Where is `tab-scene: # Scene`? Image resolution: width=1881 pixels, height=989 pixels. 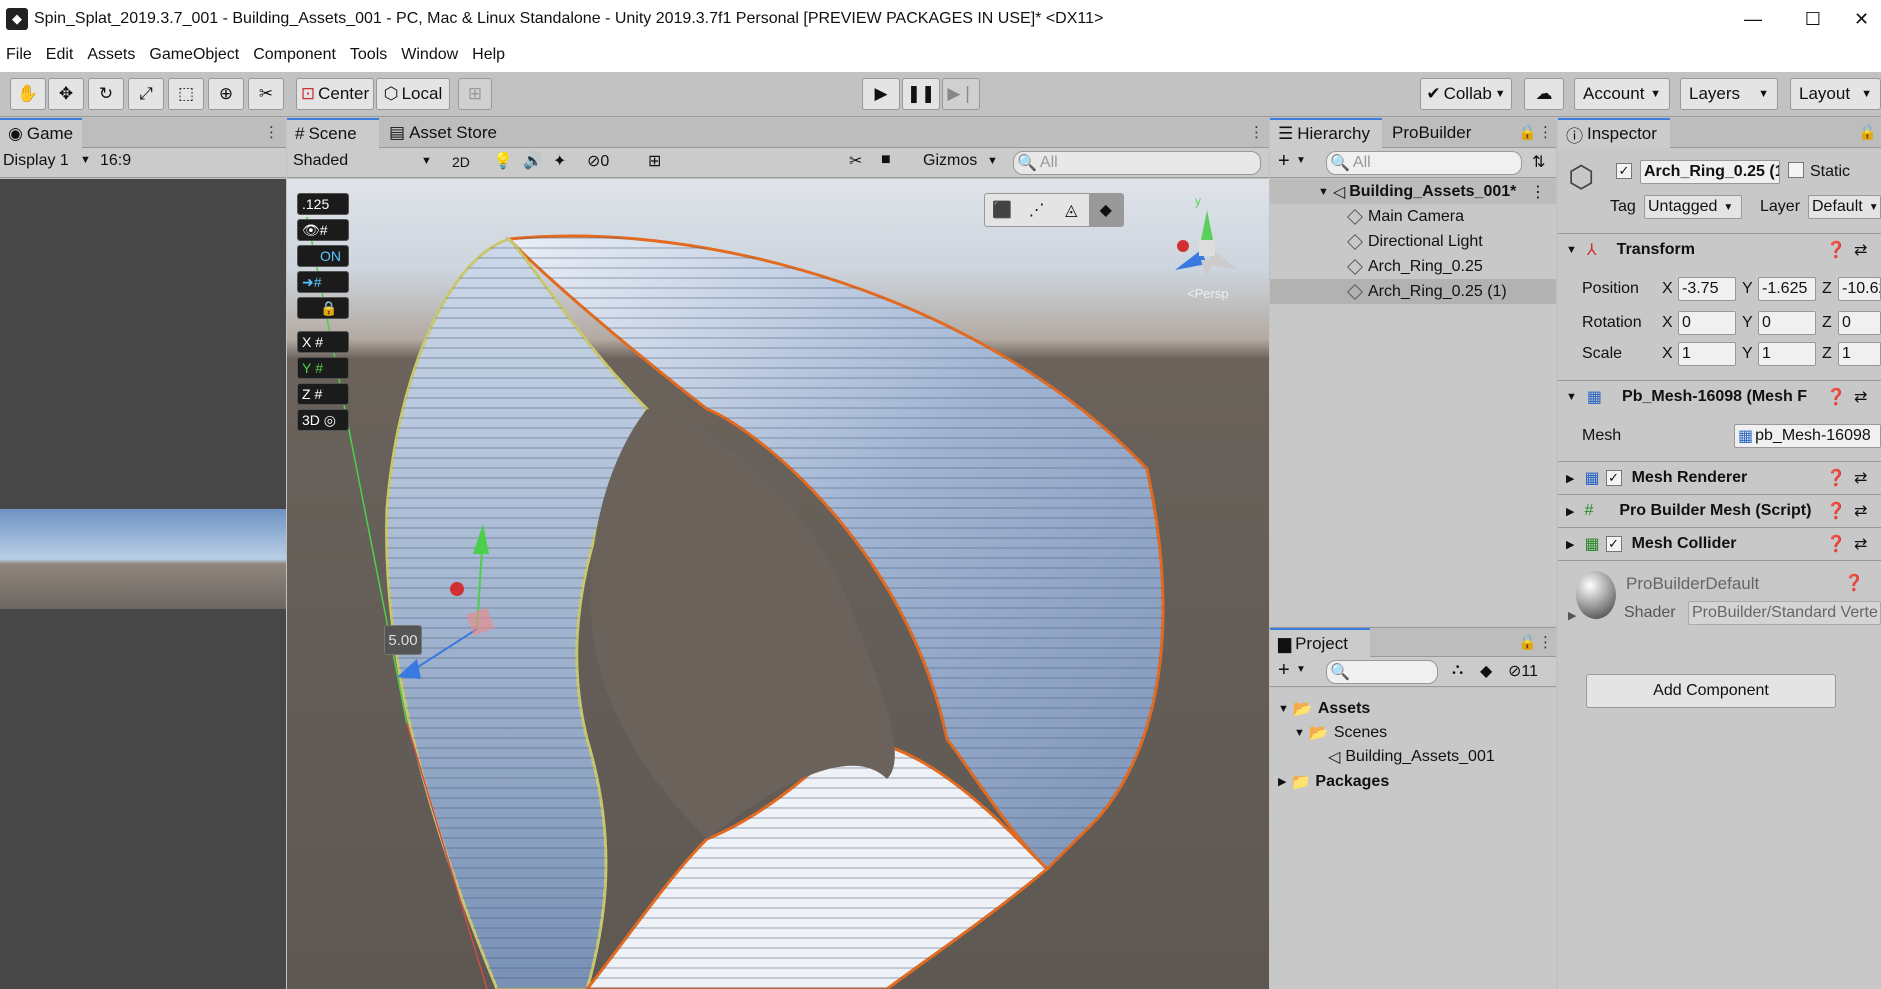
tab-scene: # Scene is located at coordinates (333, 133).